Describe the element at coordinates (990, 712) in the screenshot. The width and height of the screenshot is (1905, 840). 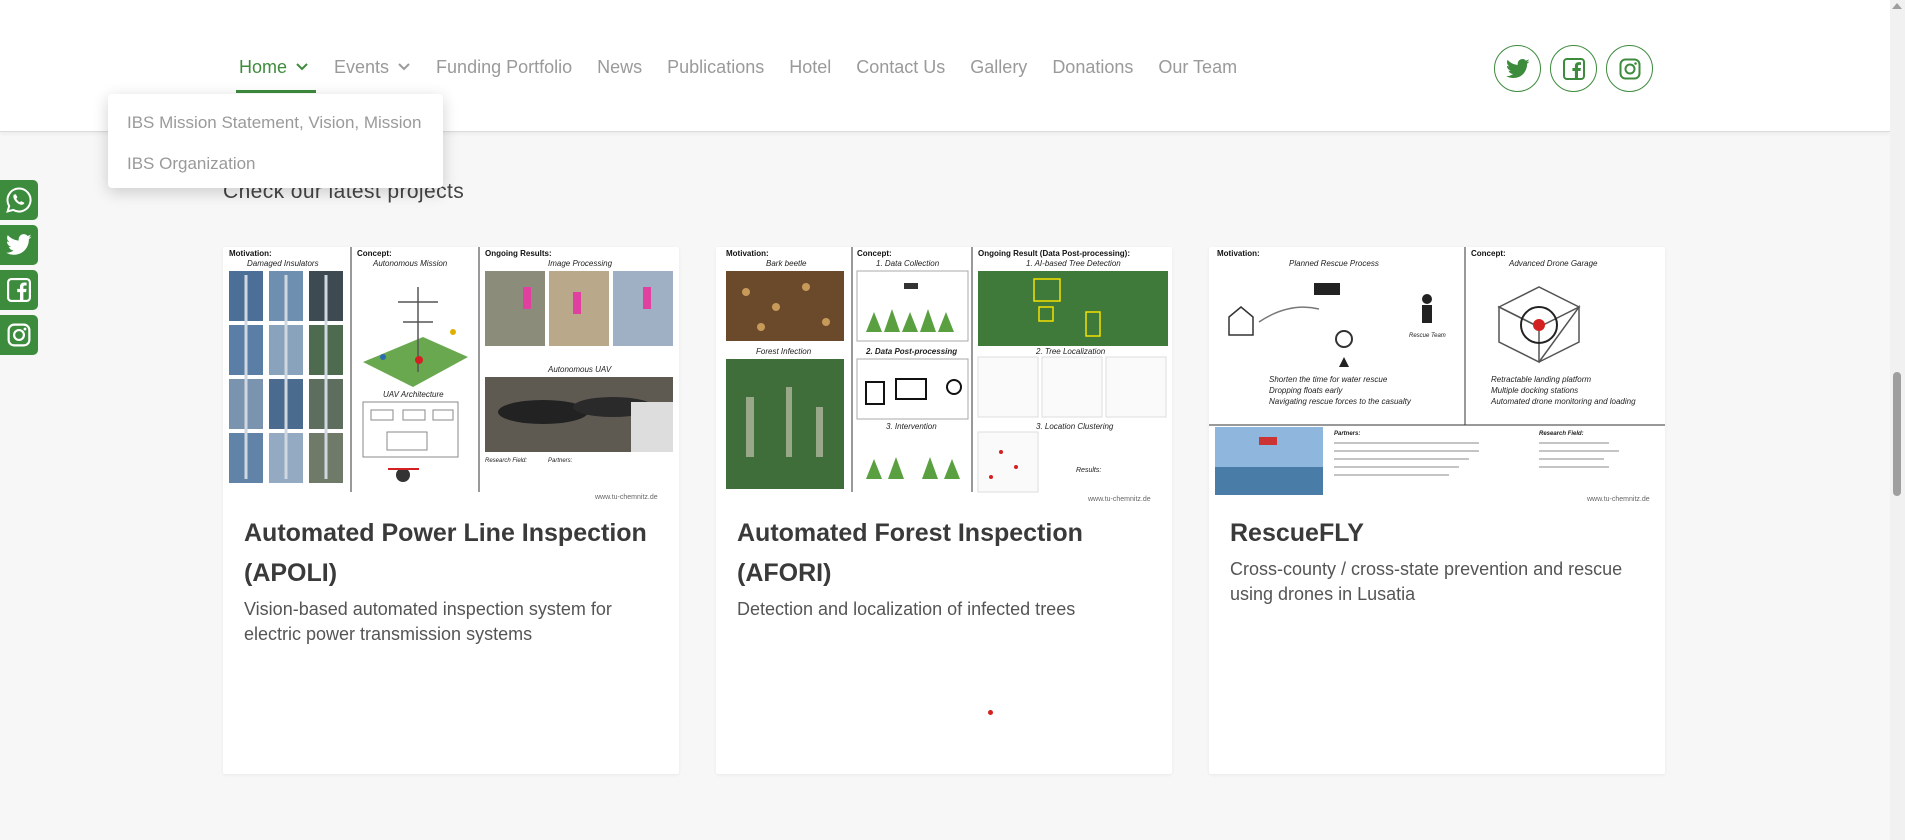
I see `loading-indicator-dot` at that location.